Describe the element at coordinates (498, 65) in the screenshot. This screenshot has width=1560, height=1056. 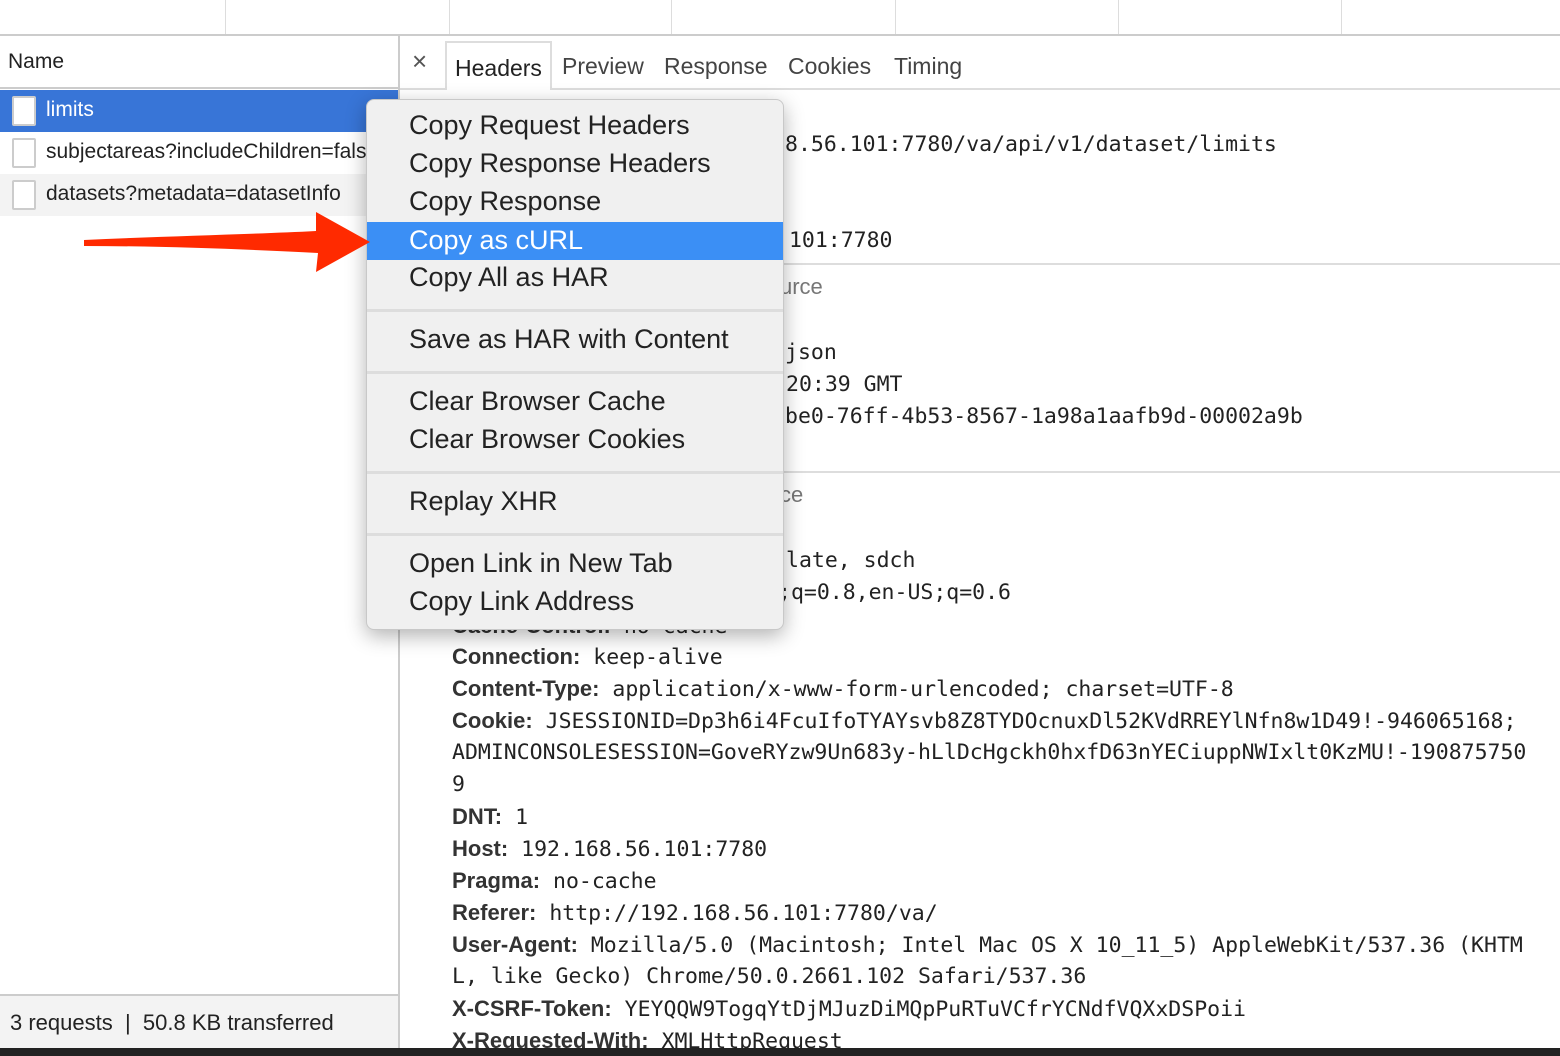
I see `tab-headers: Headers` at that location.